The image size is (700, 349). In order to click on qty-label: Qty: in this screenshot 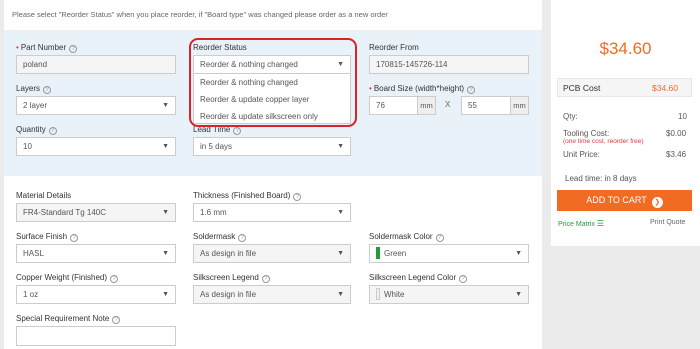, I will do `click(570, 116)`.